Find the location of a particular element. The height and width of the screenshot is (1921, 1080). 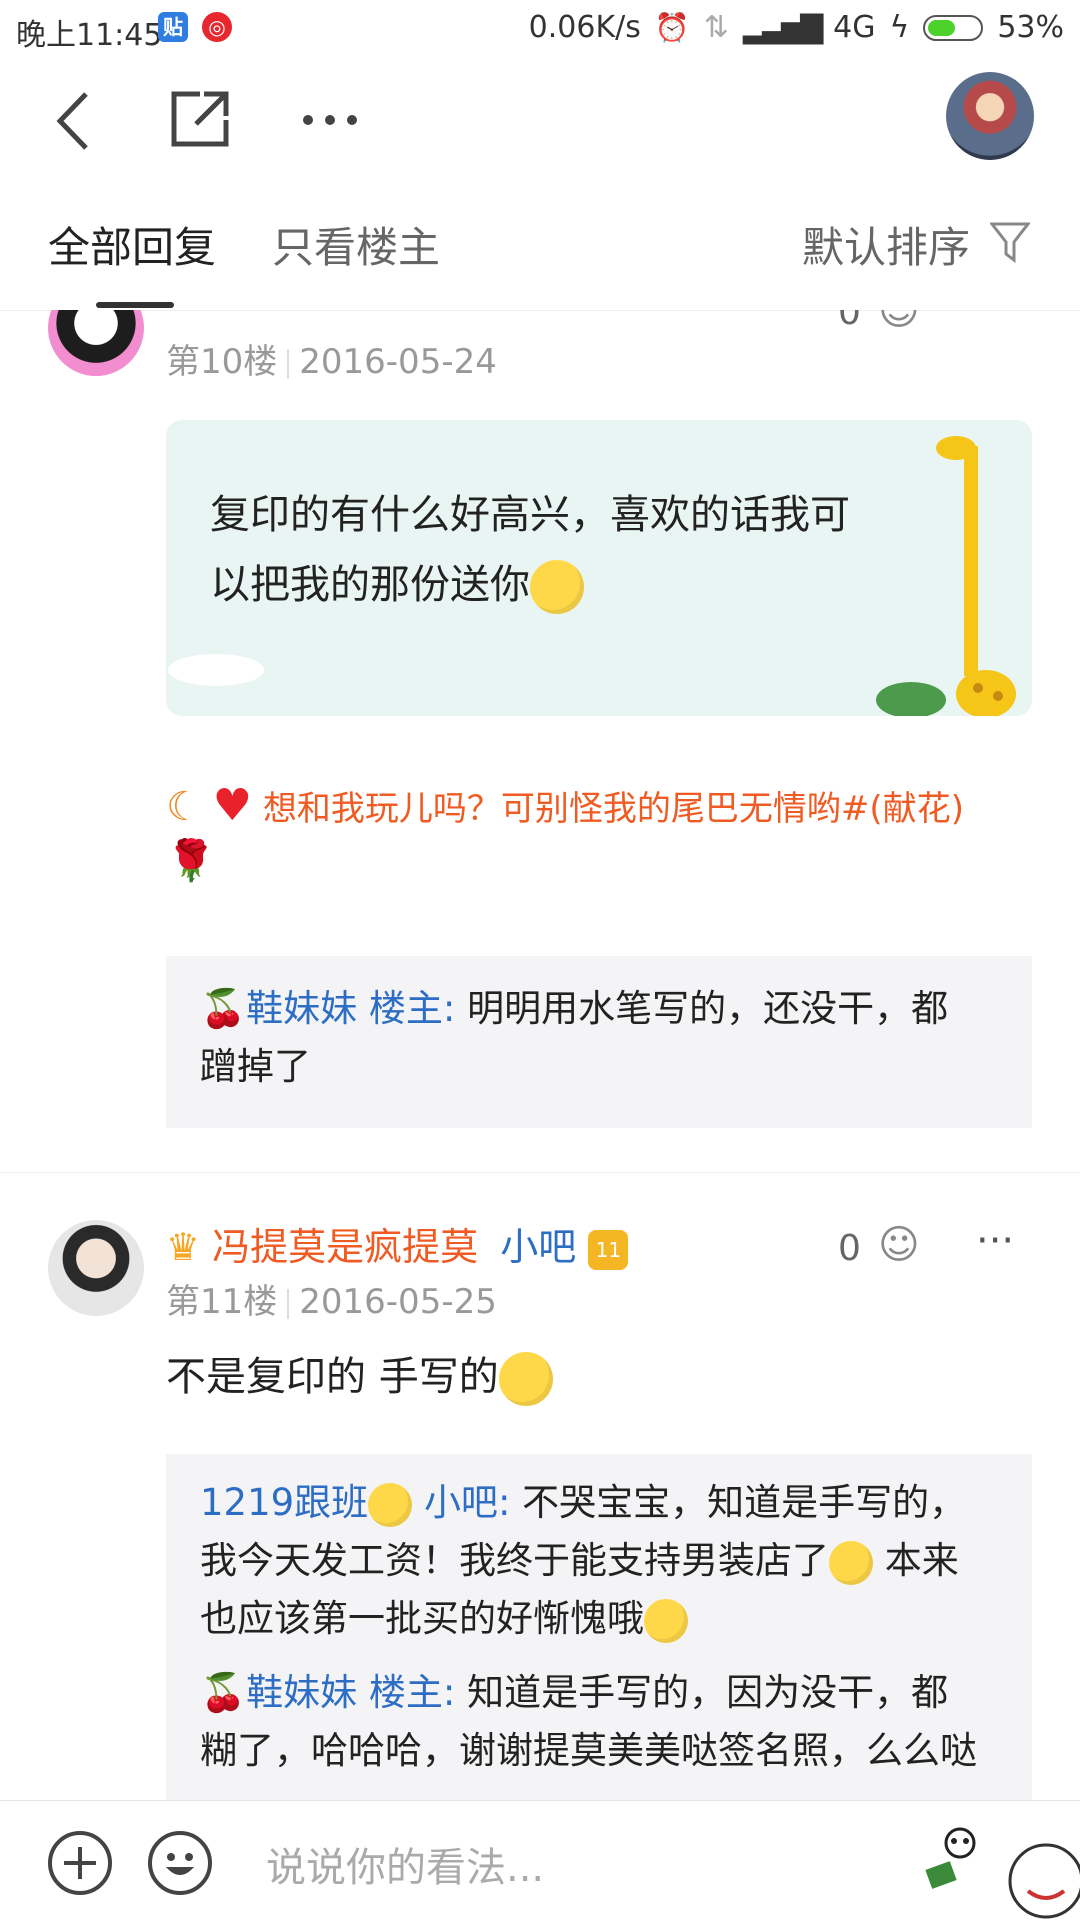

user-avatar is located at coordinates (990, 116).